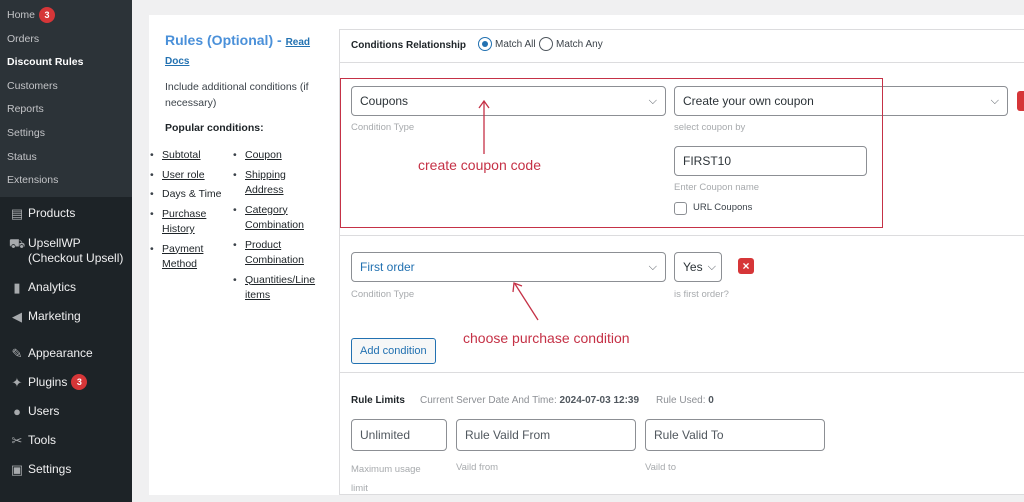  Describe the element at coordinates (214, 128) in the screenshot. I see `popular-conditions-heading: Popular conditions:` at that location.